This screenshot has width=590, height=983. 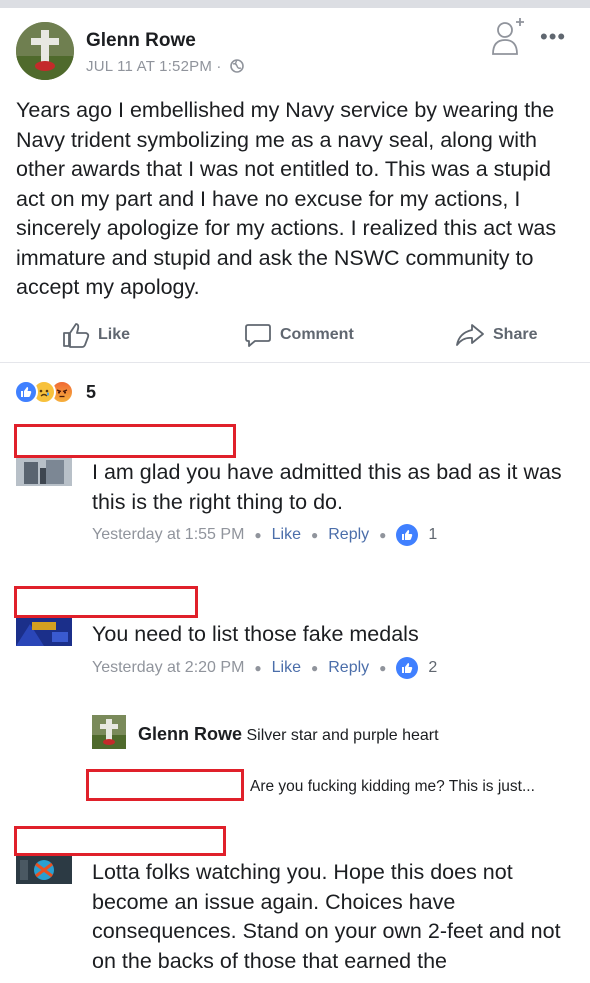 I want to click on comment-like-count: 2, so click(x=432, y=668).